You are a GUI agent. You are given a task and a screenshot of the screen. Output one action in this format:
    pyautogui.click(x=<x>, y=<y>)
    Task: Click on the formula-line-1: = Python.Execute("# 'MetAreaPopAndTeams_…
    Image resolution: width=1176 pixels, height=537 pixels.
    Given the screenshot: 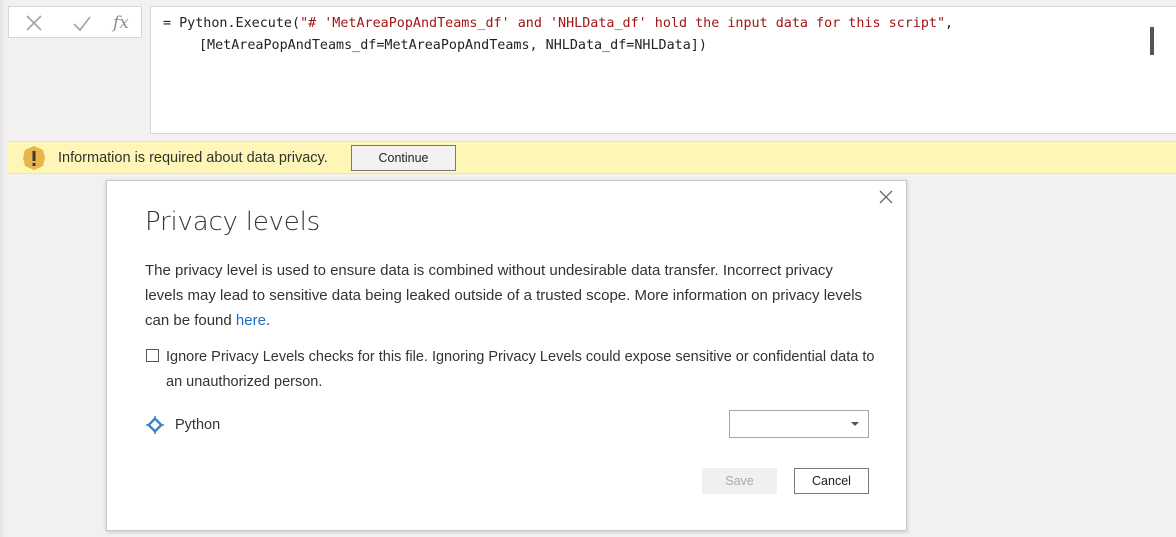 What is the action you would take?
    pyautogui.click(x=558, y=23)
    